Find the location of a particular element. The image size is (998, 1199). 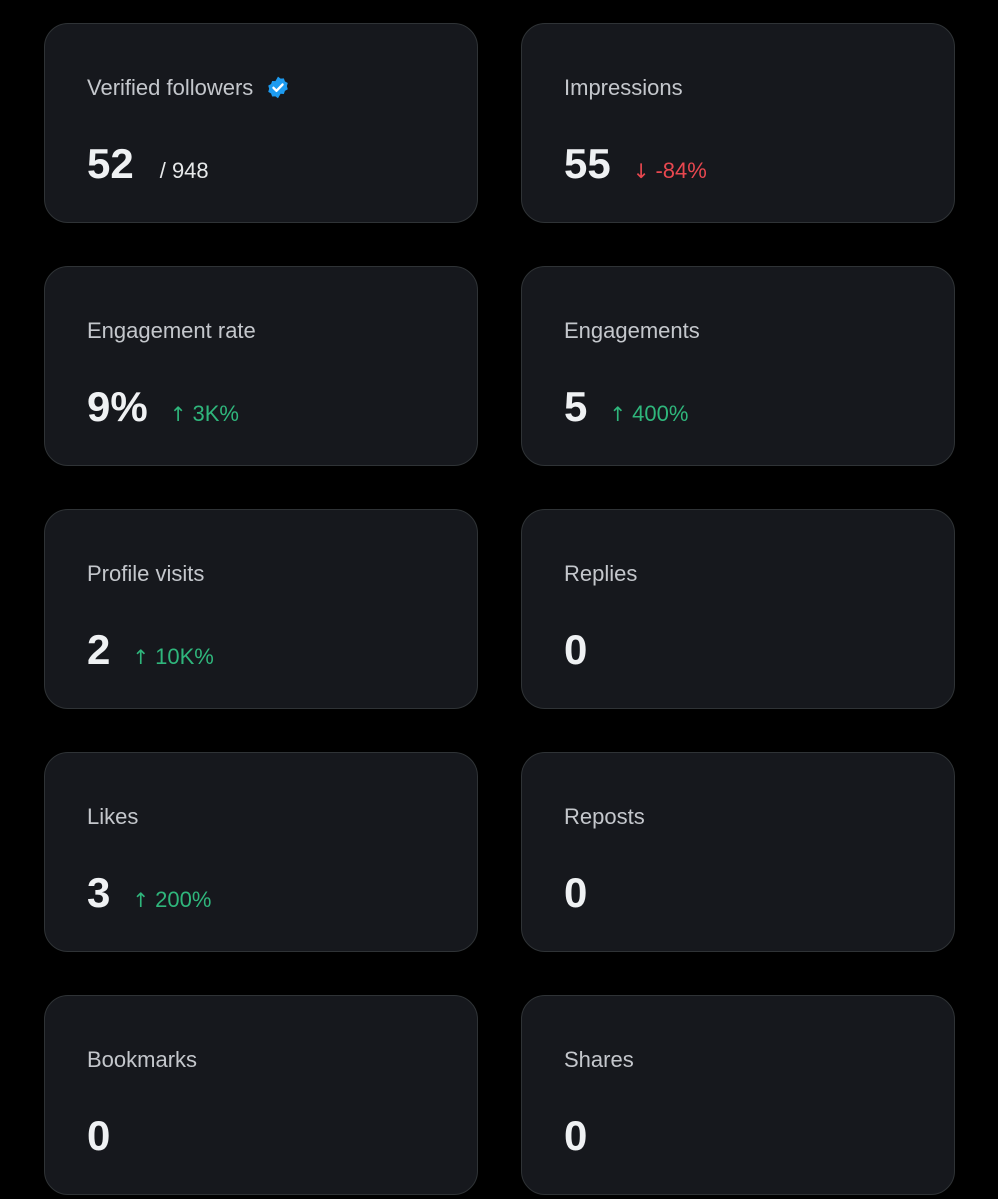

value-row: 2 ↑ 10K% is located at coordinates (150, 650).